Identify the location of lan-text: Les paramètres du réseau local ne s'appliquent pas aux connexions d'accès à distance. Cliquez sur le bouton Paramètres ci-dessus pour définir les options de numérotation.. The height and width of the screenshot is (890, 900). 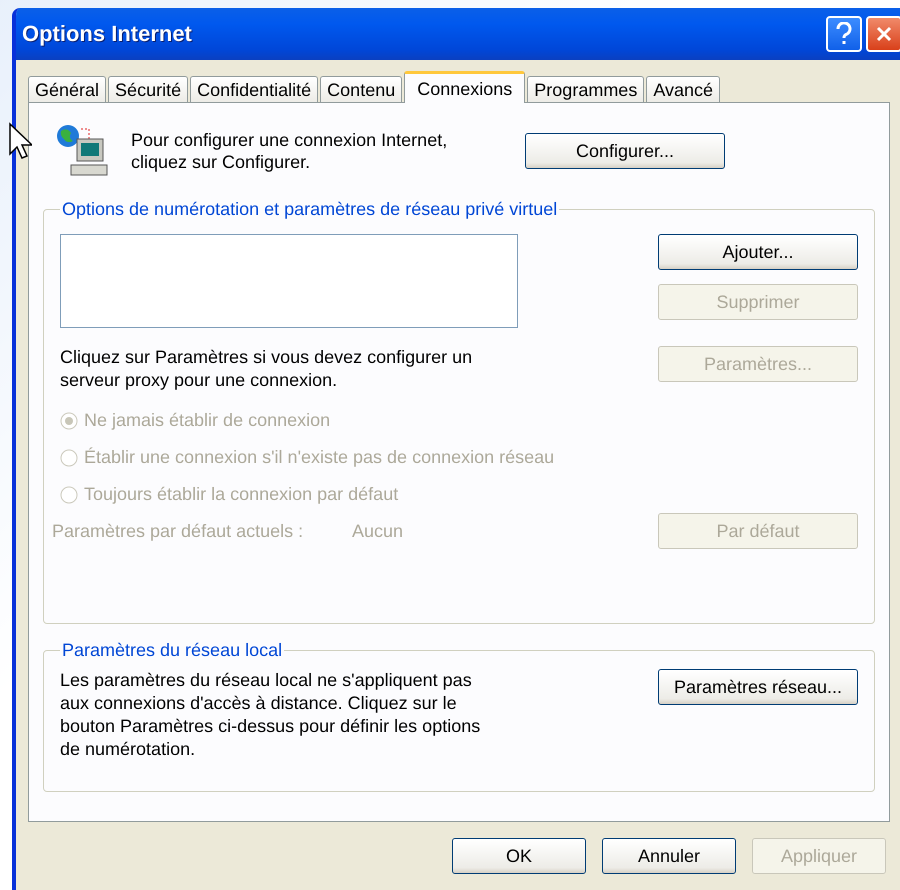
(271, 715).